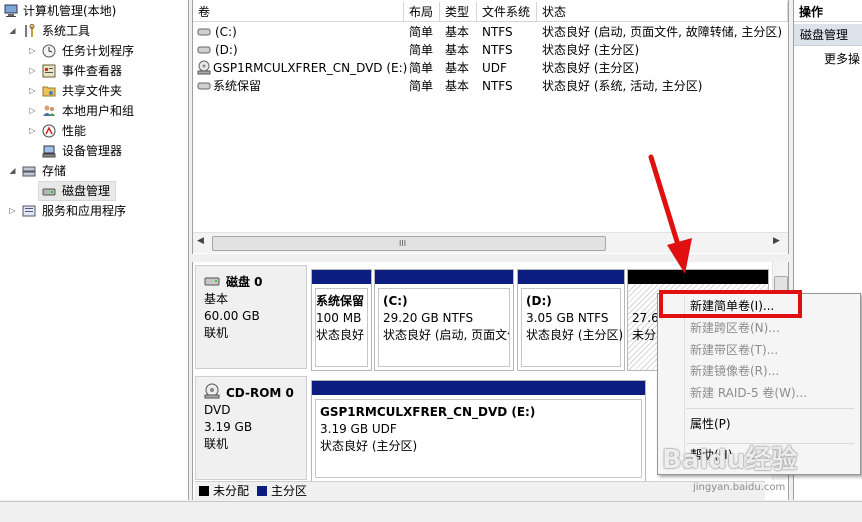  Describe the element at coordinates (670, 214) in the screenshot. I see `annotation-arrow-icon` at that location.